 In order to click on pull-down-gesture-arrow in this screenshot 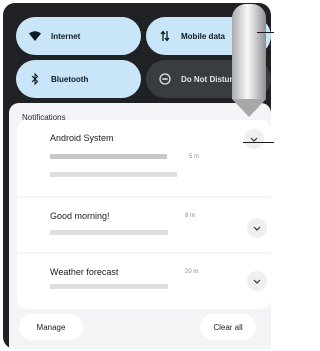, I will do `click(249, 51)`.